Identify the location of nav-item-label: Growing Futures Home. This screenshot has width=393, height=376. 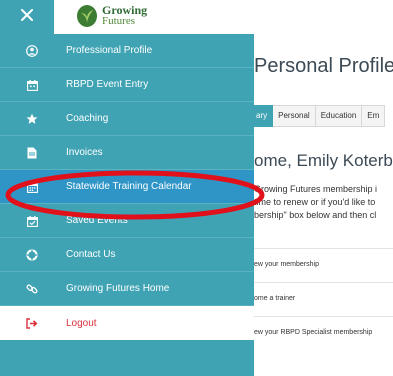
(118, 288).